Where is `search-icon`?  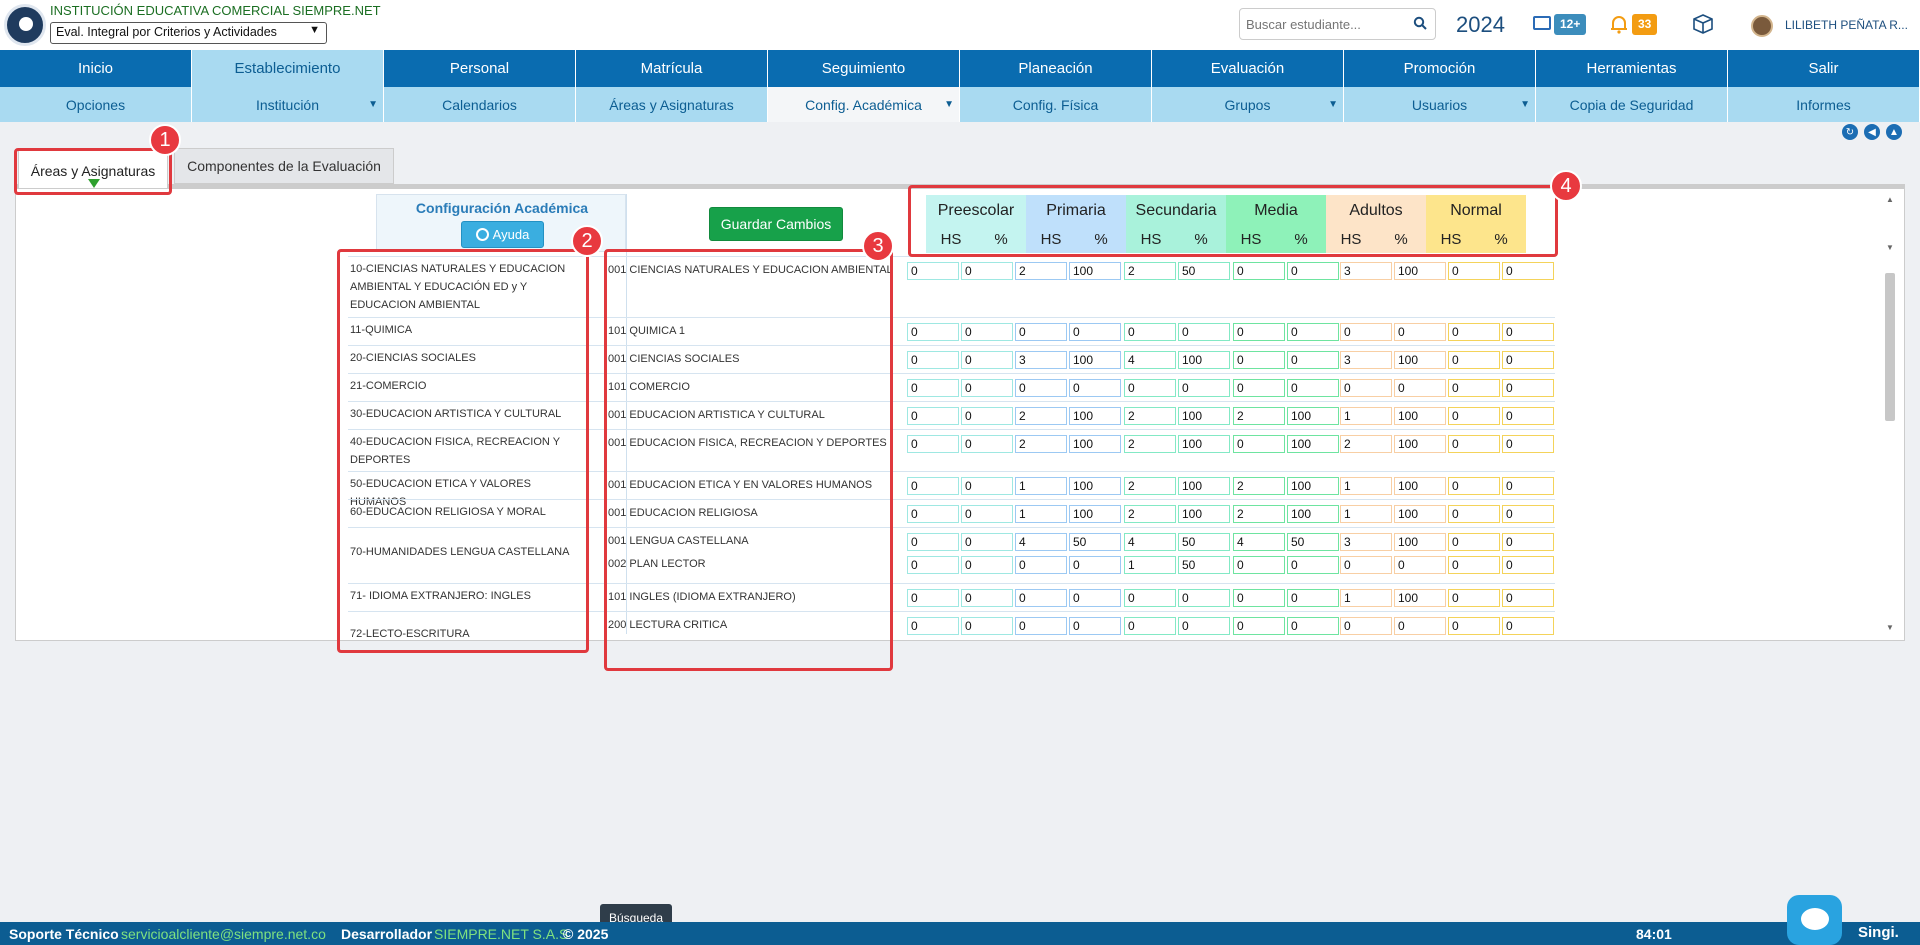
search-icon is located at coordinates (1420, 23).